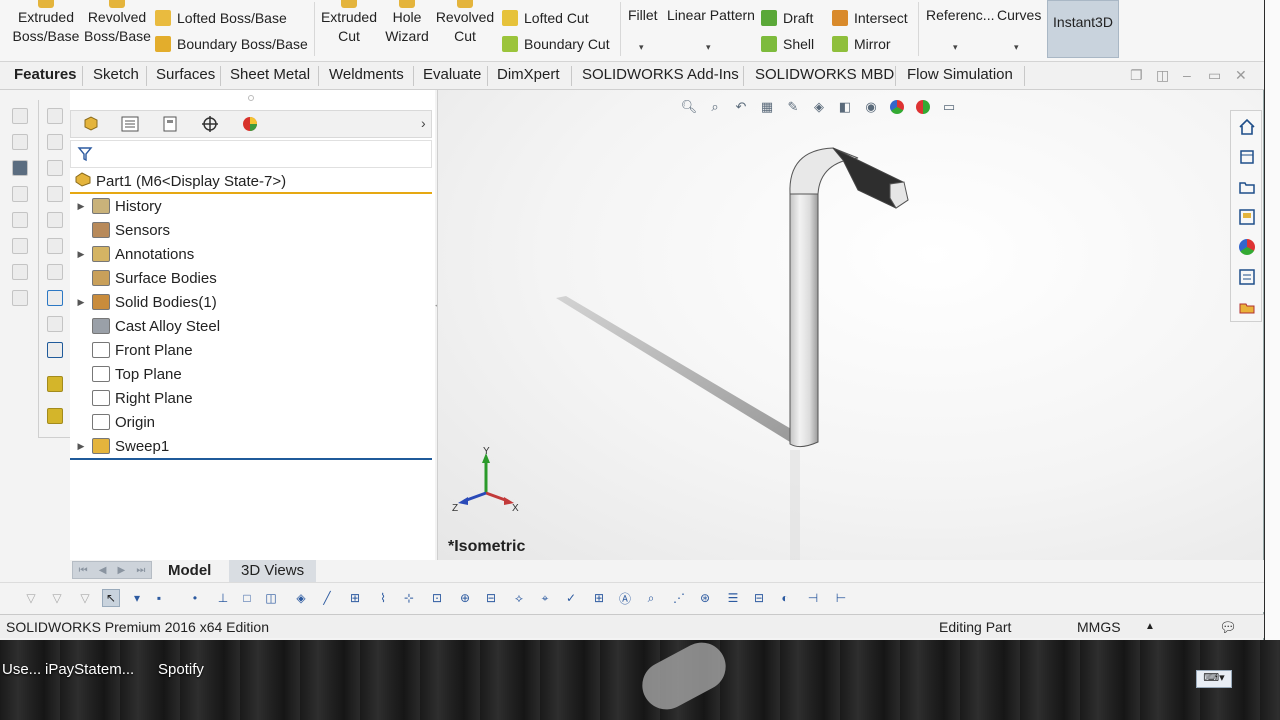 This screenshot has height=720, width=1280. Describe the element at coordinates (955, 47) in the screenshot. I see `reference-dropdown-icon: ▾` at that location.